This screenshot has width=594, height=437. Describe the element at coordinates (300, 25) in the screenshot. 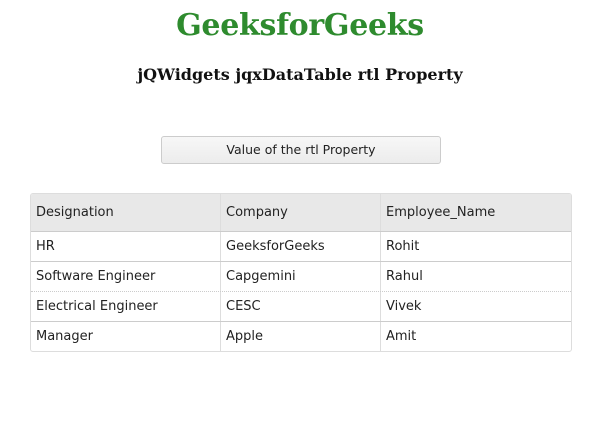

I see `site-title: GeeksforGeeks` at that location.